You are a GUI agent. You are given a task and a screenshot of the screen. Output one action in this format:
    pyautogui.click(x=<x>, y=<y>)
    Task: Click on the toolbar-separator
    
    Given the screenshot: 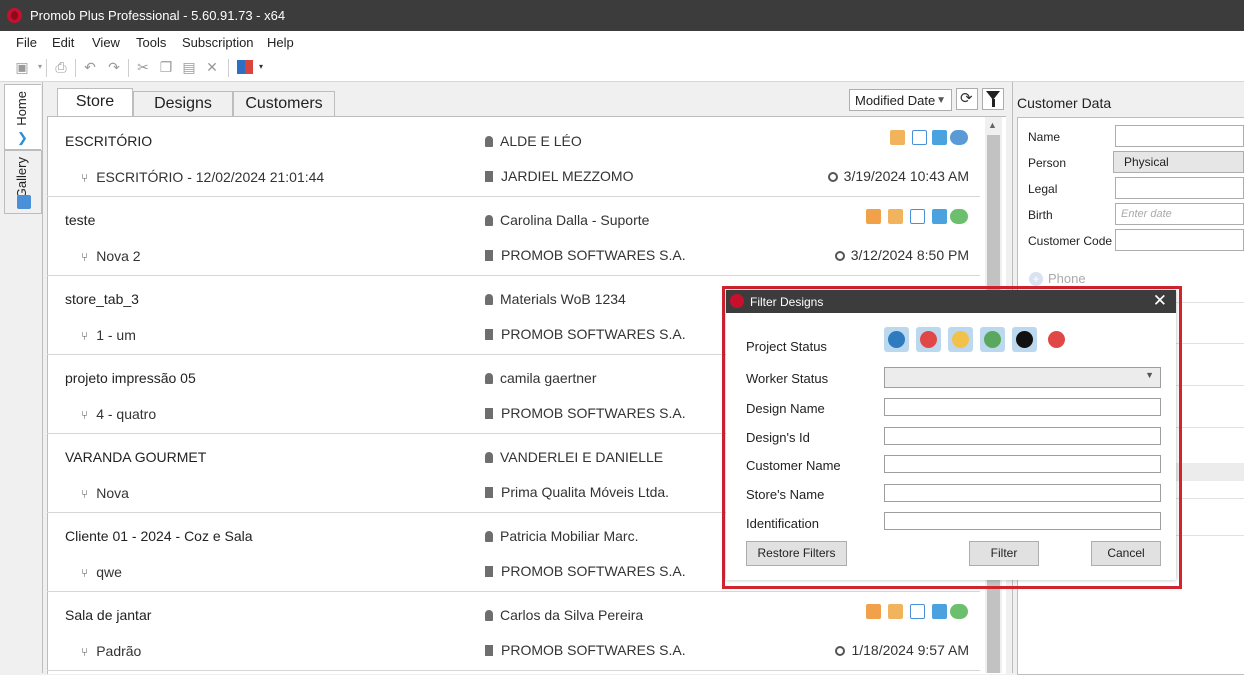 What is the action you would take?
    pyautogui.click(x=46, y=68)
    